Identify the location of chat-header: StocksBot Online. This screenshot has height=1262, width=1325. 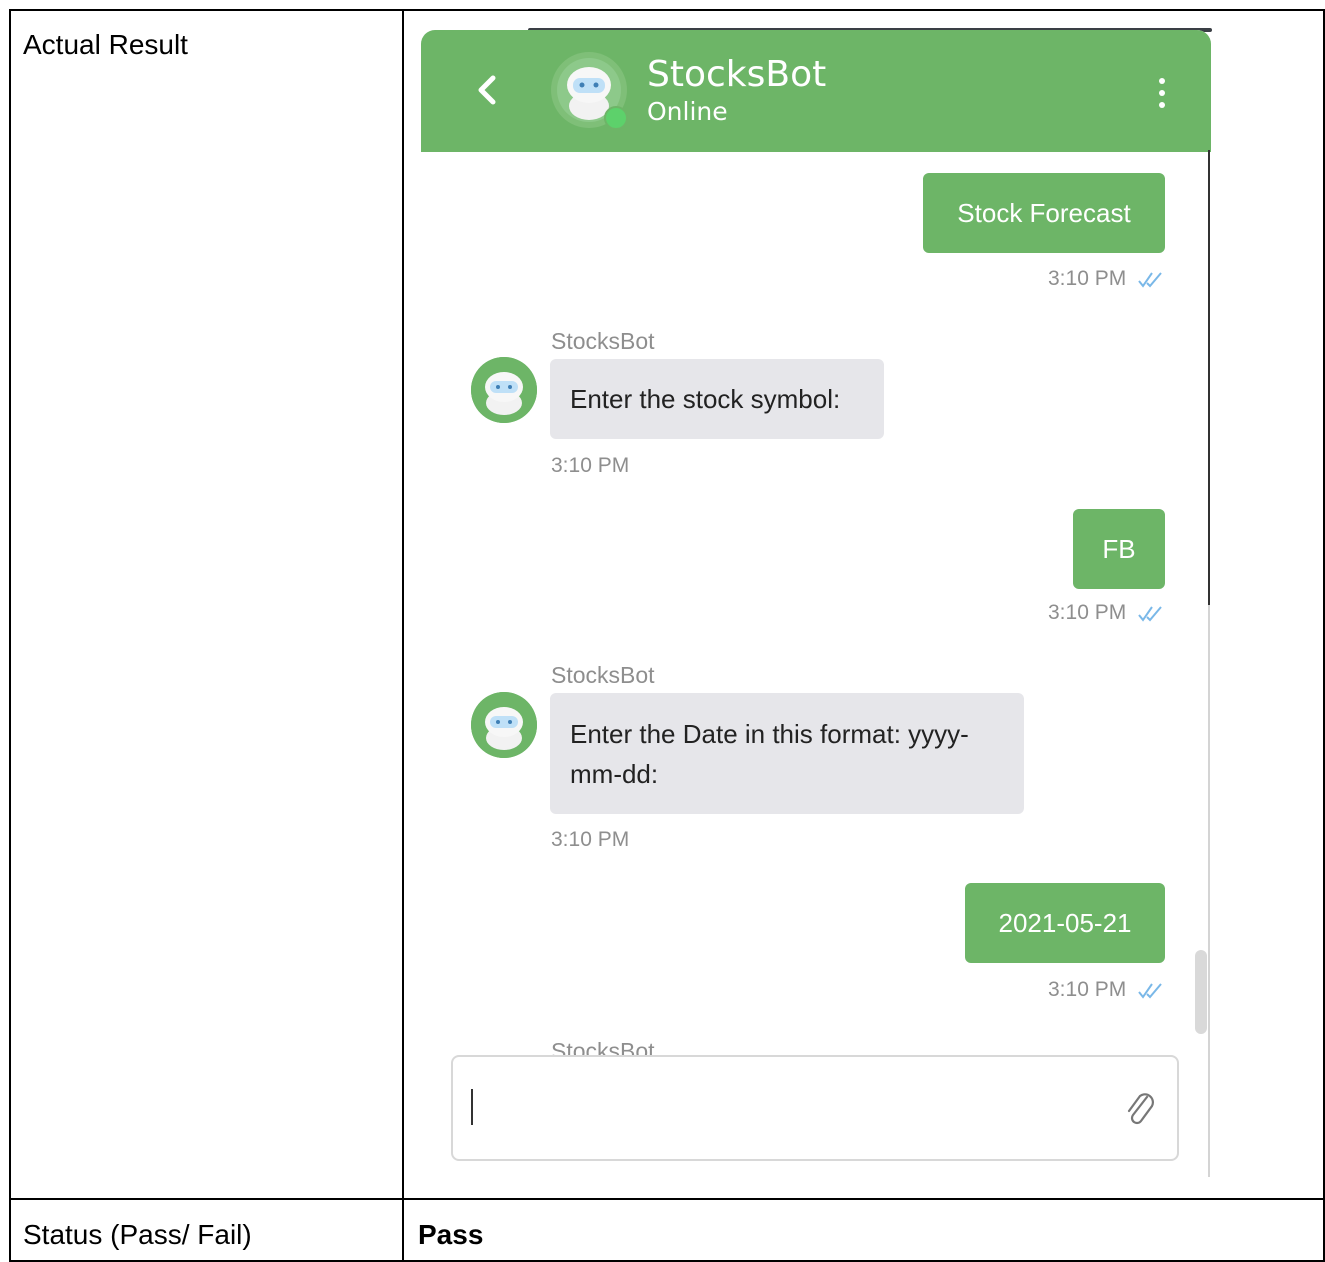
(816, 91).